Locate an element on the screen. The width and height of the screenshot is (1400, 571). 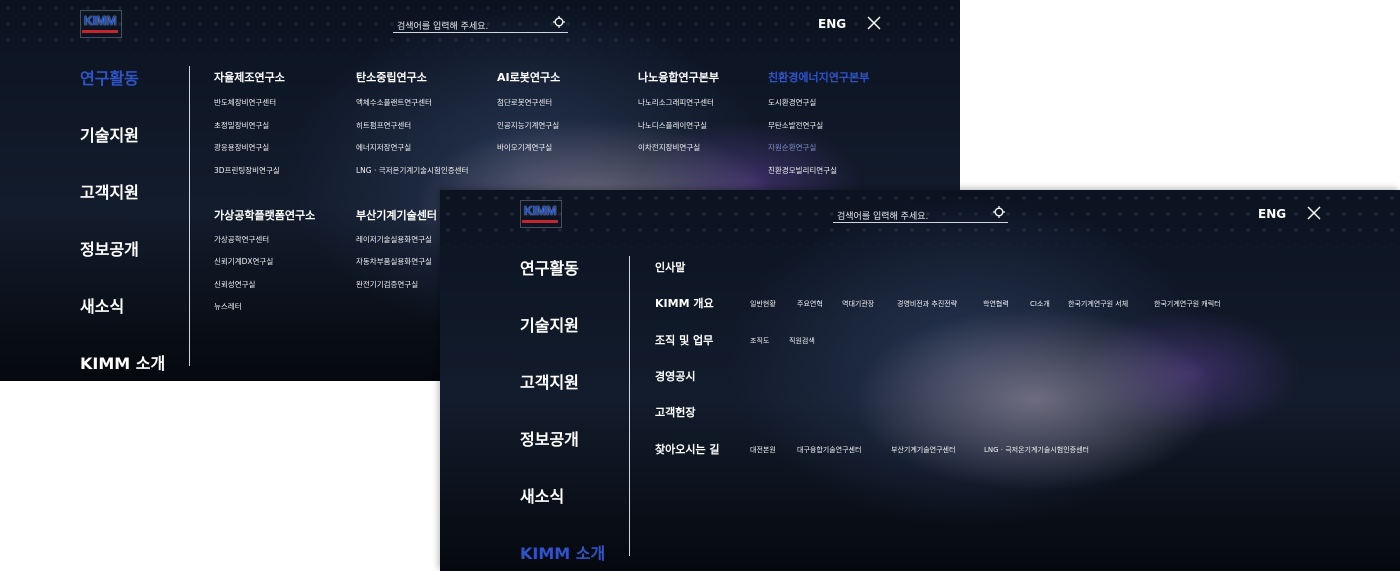
sub-link: 히트펌프연구센터 is located at coordinates (383, 125).